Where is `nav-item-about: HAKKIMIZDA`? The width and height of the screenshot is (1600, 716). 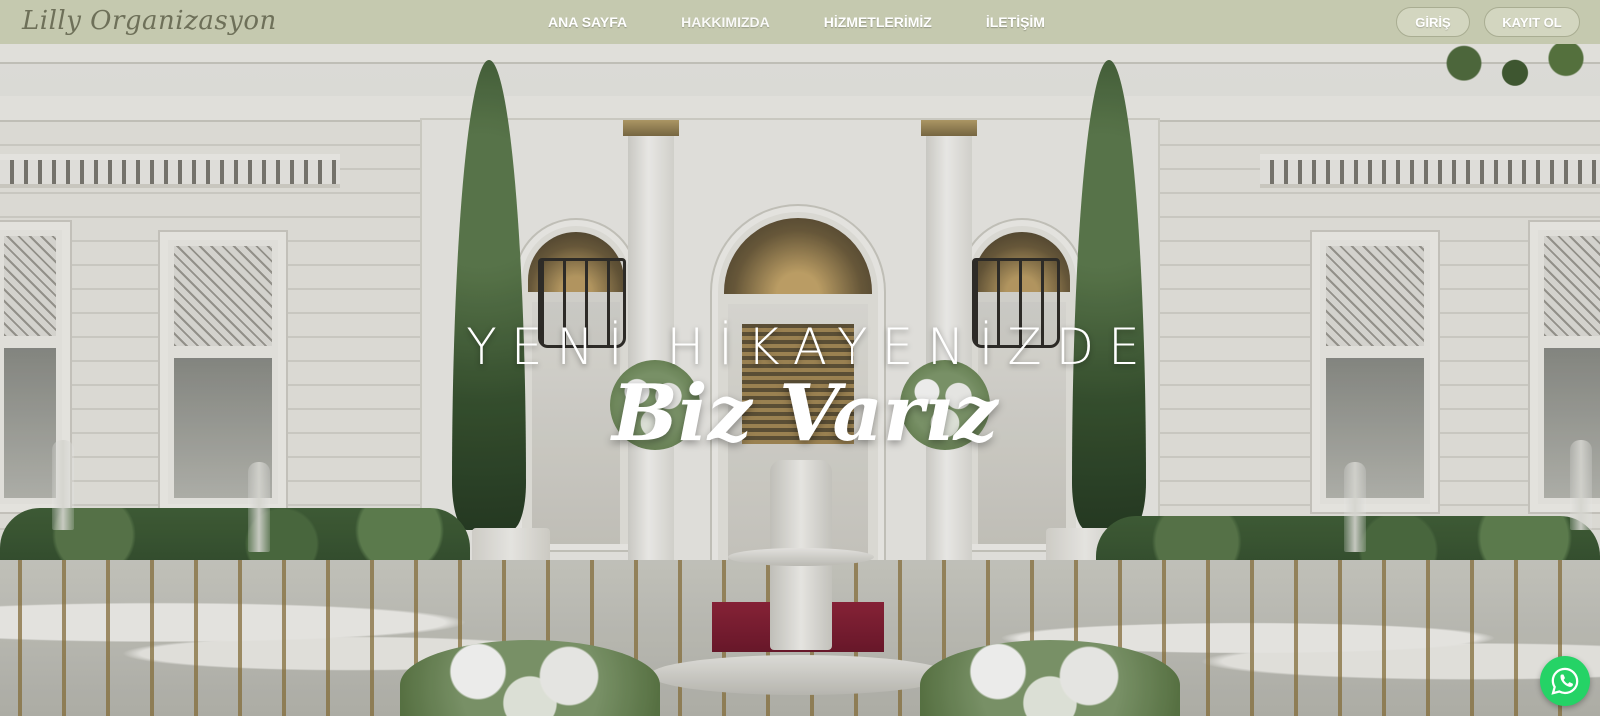 nav-item-about: HAKKIMIZDA is located at coordinates (725, 22).